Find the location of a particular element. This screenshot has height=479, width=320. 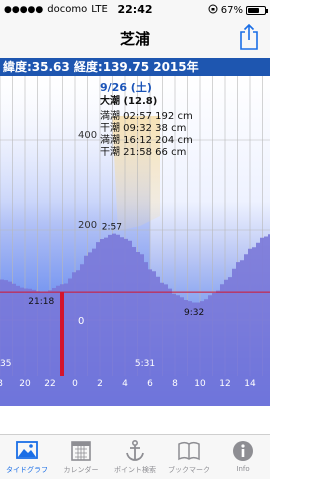

x-tick-label: 0 is located at coordinates (75, 384).